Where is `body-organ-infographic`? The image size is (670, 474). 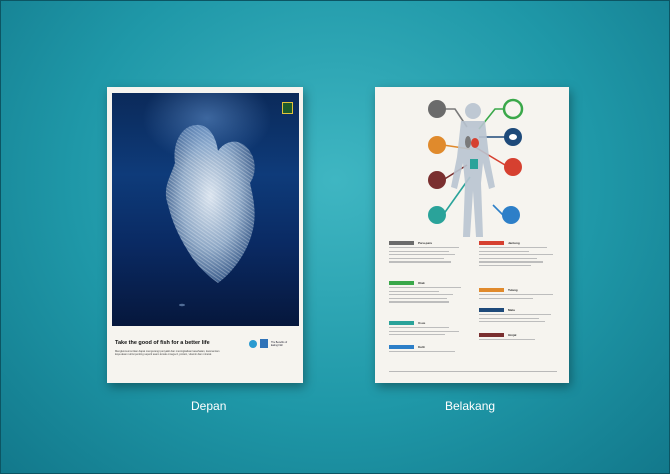
body-organ-infographic is located at coordinates (476, 167).